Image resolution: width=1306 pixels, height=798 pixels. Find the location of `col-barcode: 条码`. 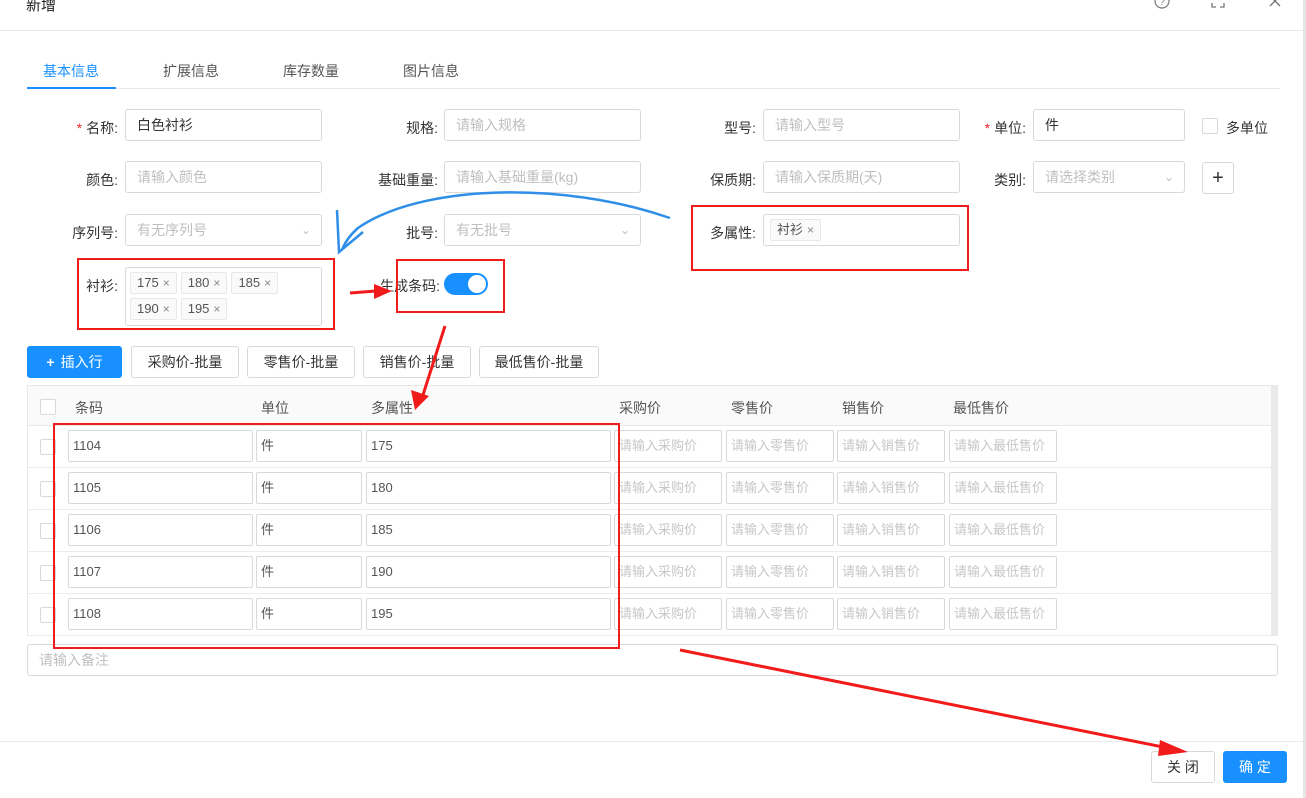

col-barcode: 条码 is located at coordinates (89, 408).